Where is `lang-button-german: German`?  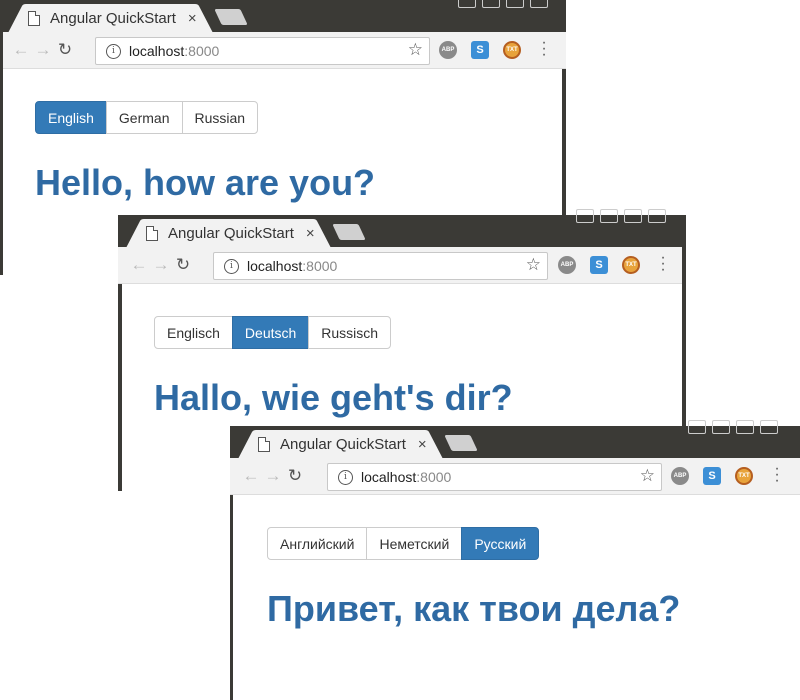
lang-button-german: German is located at coordinates (144, 117).